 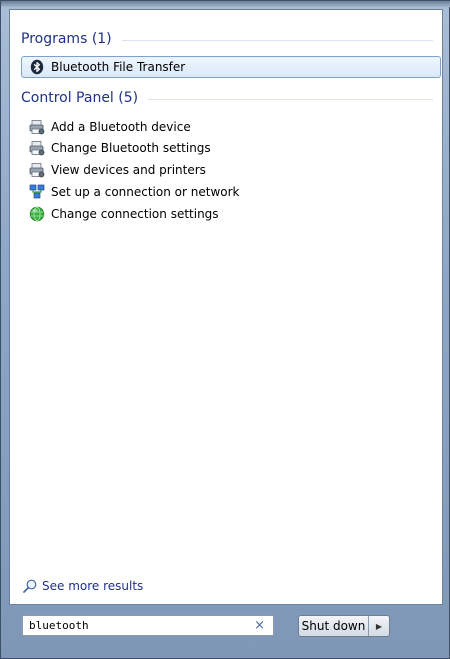 What do you see at coordinates (334, 626) in the screenshot?
I see `shutdown-button: Shut down` at bounding box center [334, 626].